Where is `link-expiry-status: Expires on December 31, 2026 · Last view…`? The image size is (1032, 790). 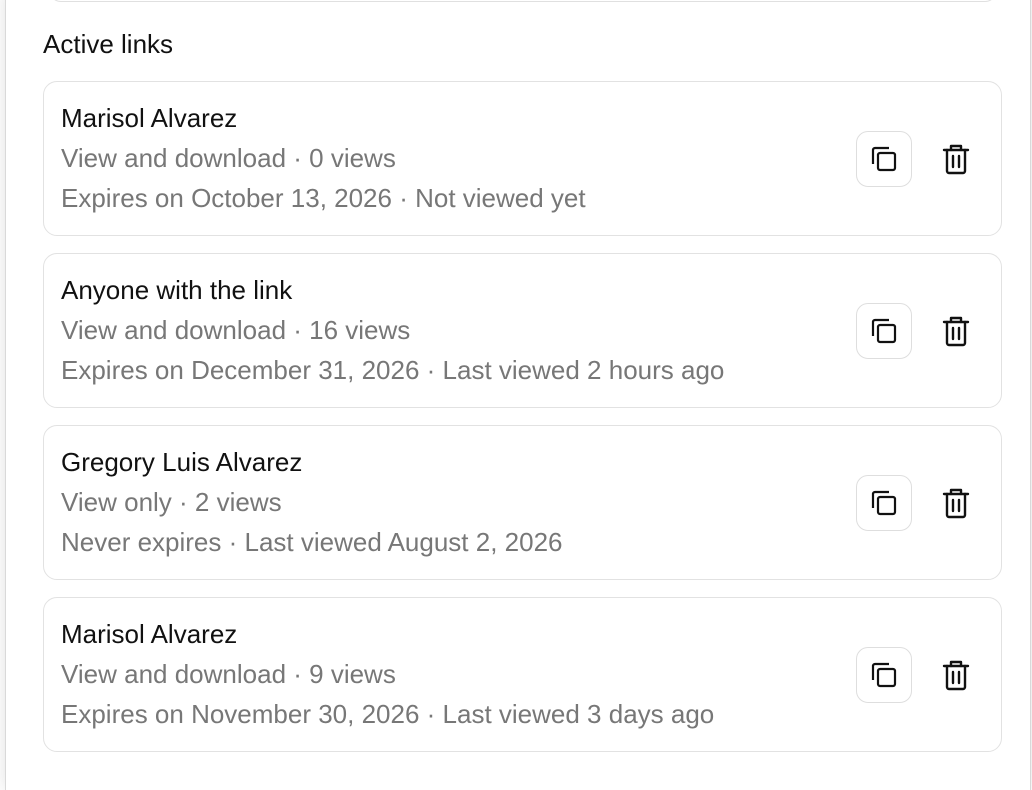 link-expiry-status: Expires on December 31, 2026 · Last view… is located at coordinates (393, 370).